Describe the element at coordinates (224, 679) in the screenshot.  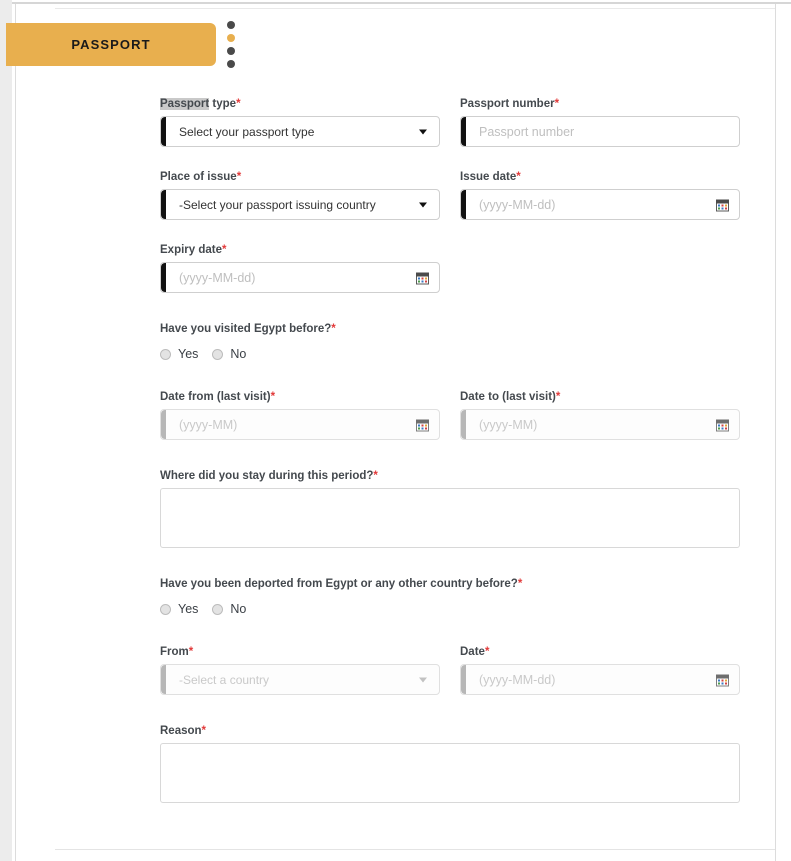
I see `deported-from-value: -Select a country` at that location.